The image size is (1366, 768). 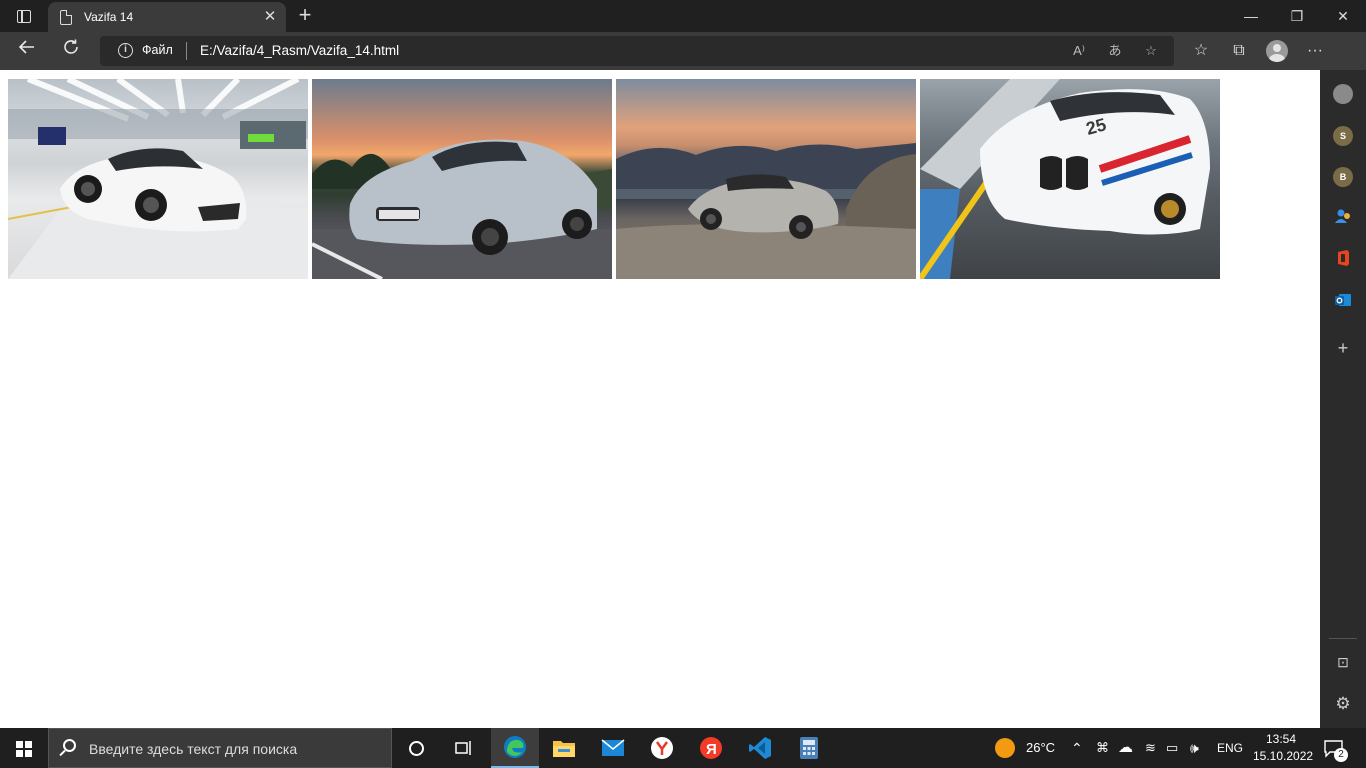 What do you see at coordinates (1194, 748) in the screenshot?
I see `volume-icon: 🕪` at bounding box center [1194, 748].